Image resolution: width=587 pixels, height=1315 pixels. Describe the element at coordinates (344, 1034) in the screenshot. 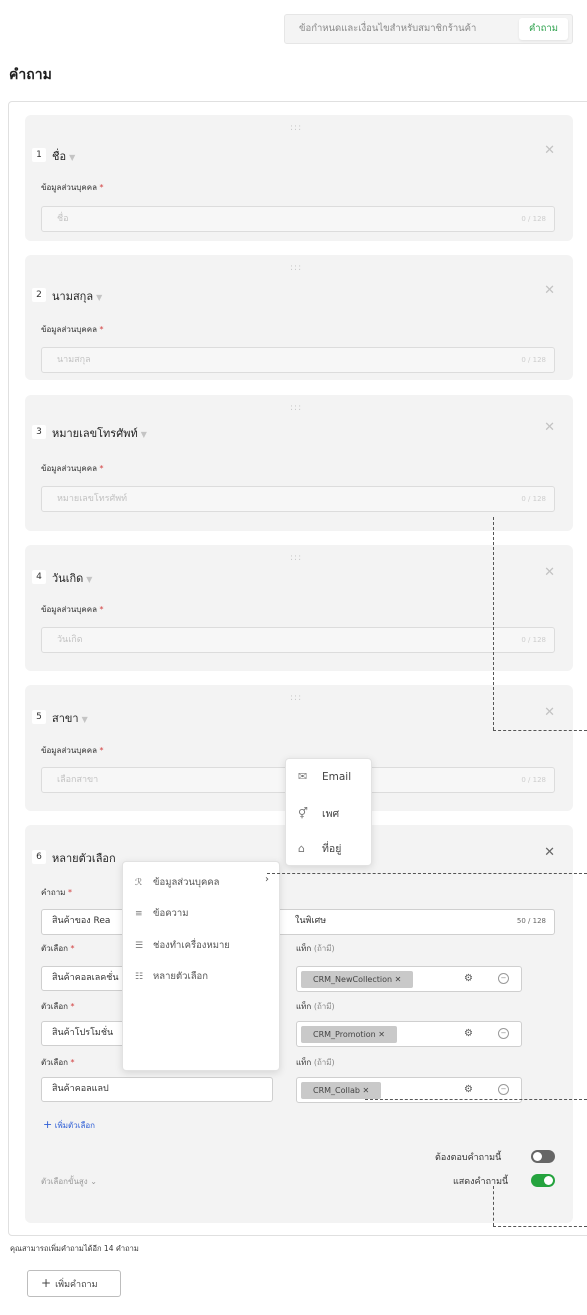

I see `tag-chip: CRM_Promotion` at that location.